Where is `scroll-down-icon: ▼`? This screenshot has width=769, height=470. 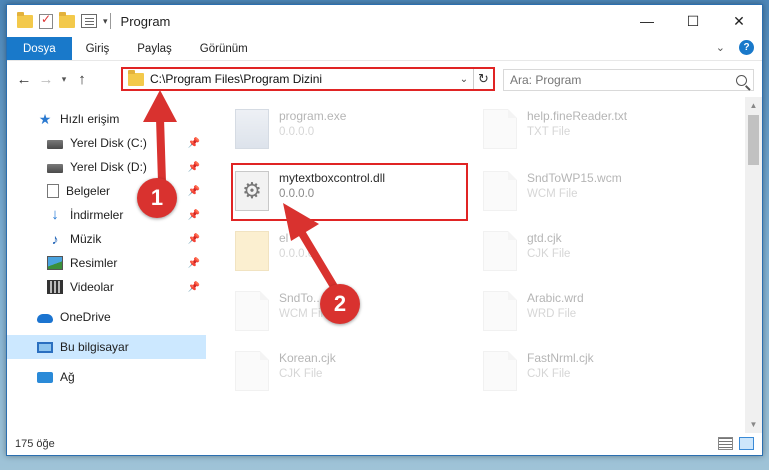 scroll-down-icon: ▼ is located at coordinates (753, 424).